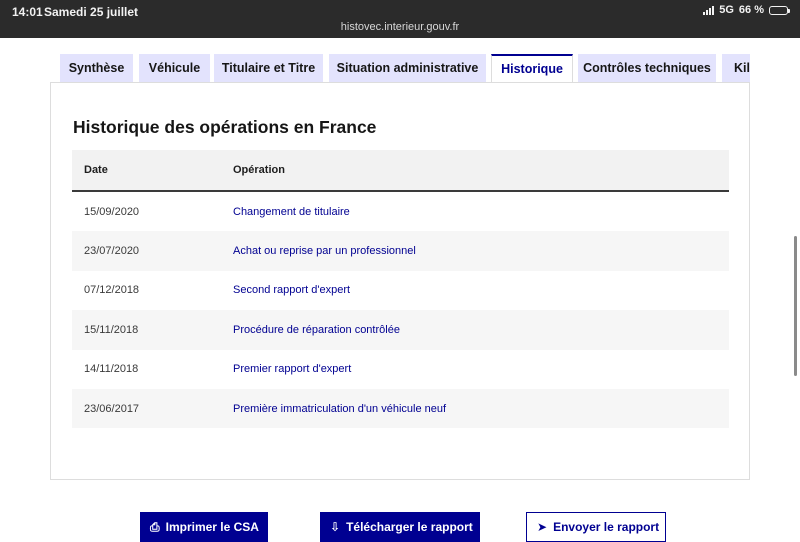 This screenshot has width=800, height=542. Describe the element at coordinates (481, 369) in the screenshot. I see `row-operation-link: Premier rapport d'expert` at that location.